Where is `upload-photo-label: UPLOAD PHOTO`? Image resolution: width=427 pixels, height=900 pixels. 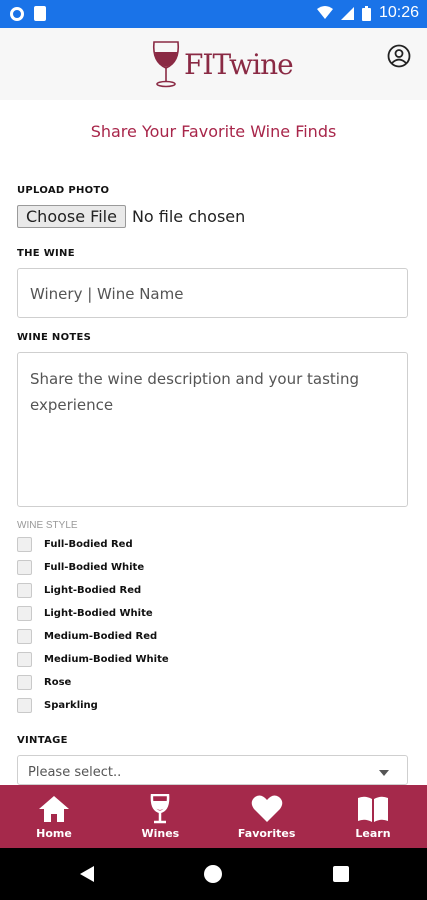
upload-photo-label: UPLOAD PHOTO is located at coordinates (63, 190).